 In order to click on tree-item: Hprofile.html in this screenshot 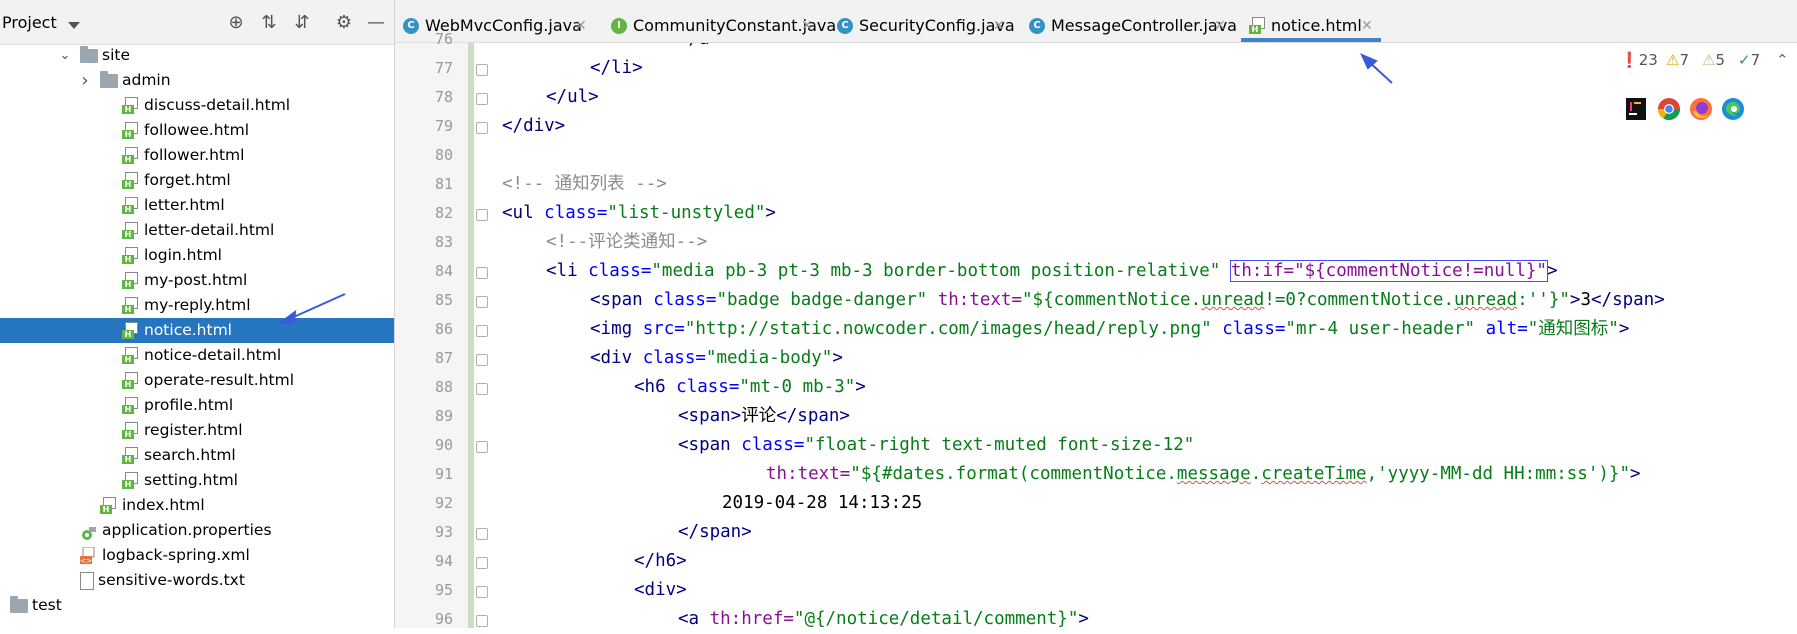, I will do `click(197, 405)`.